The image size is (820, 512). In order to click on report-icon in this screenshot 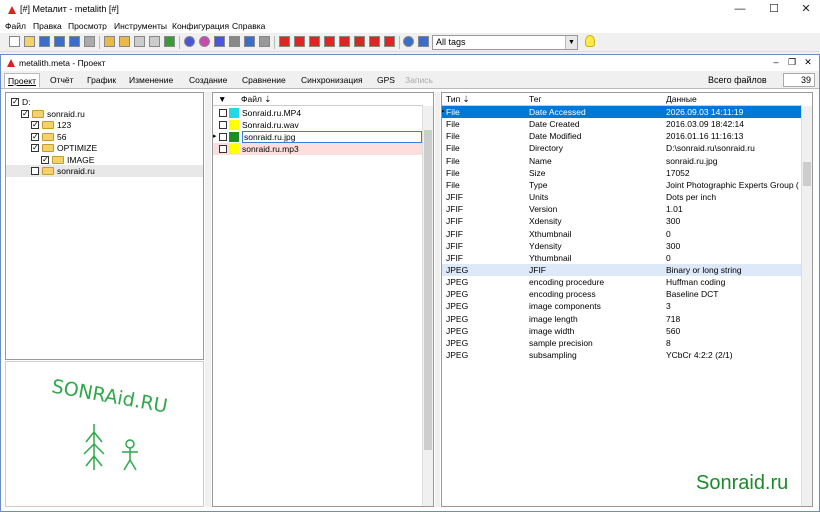, I will do `click(219, 41)`.